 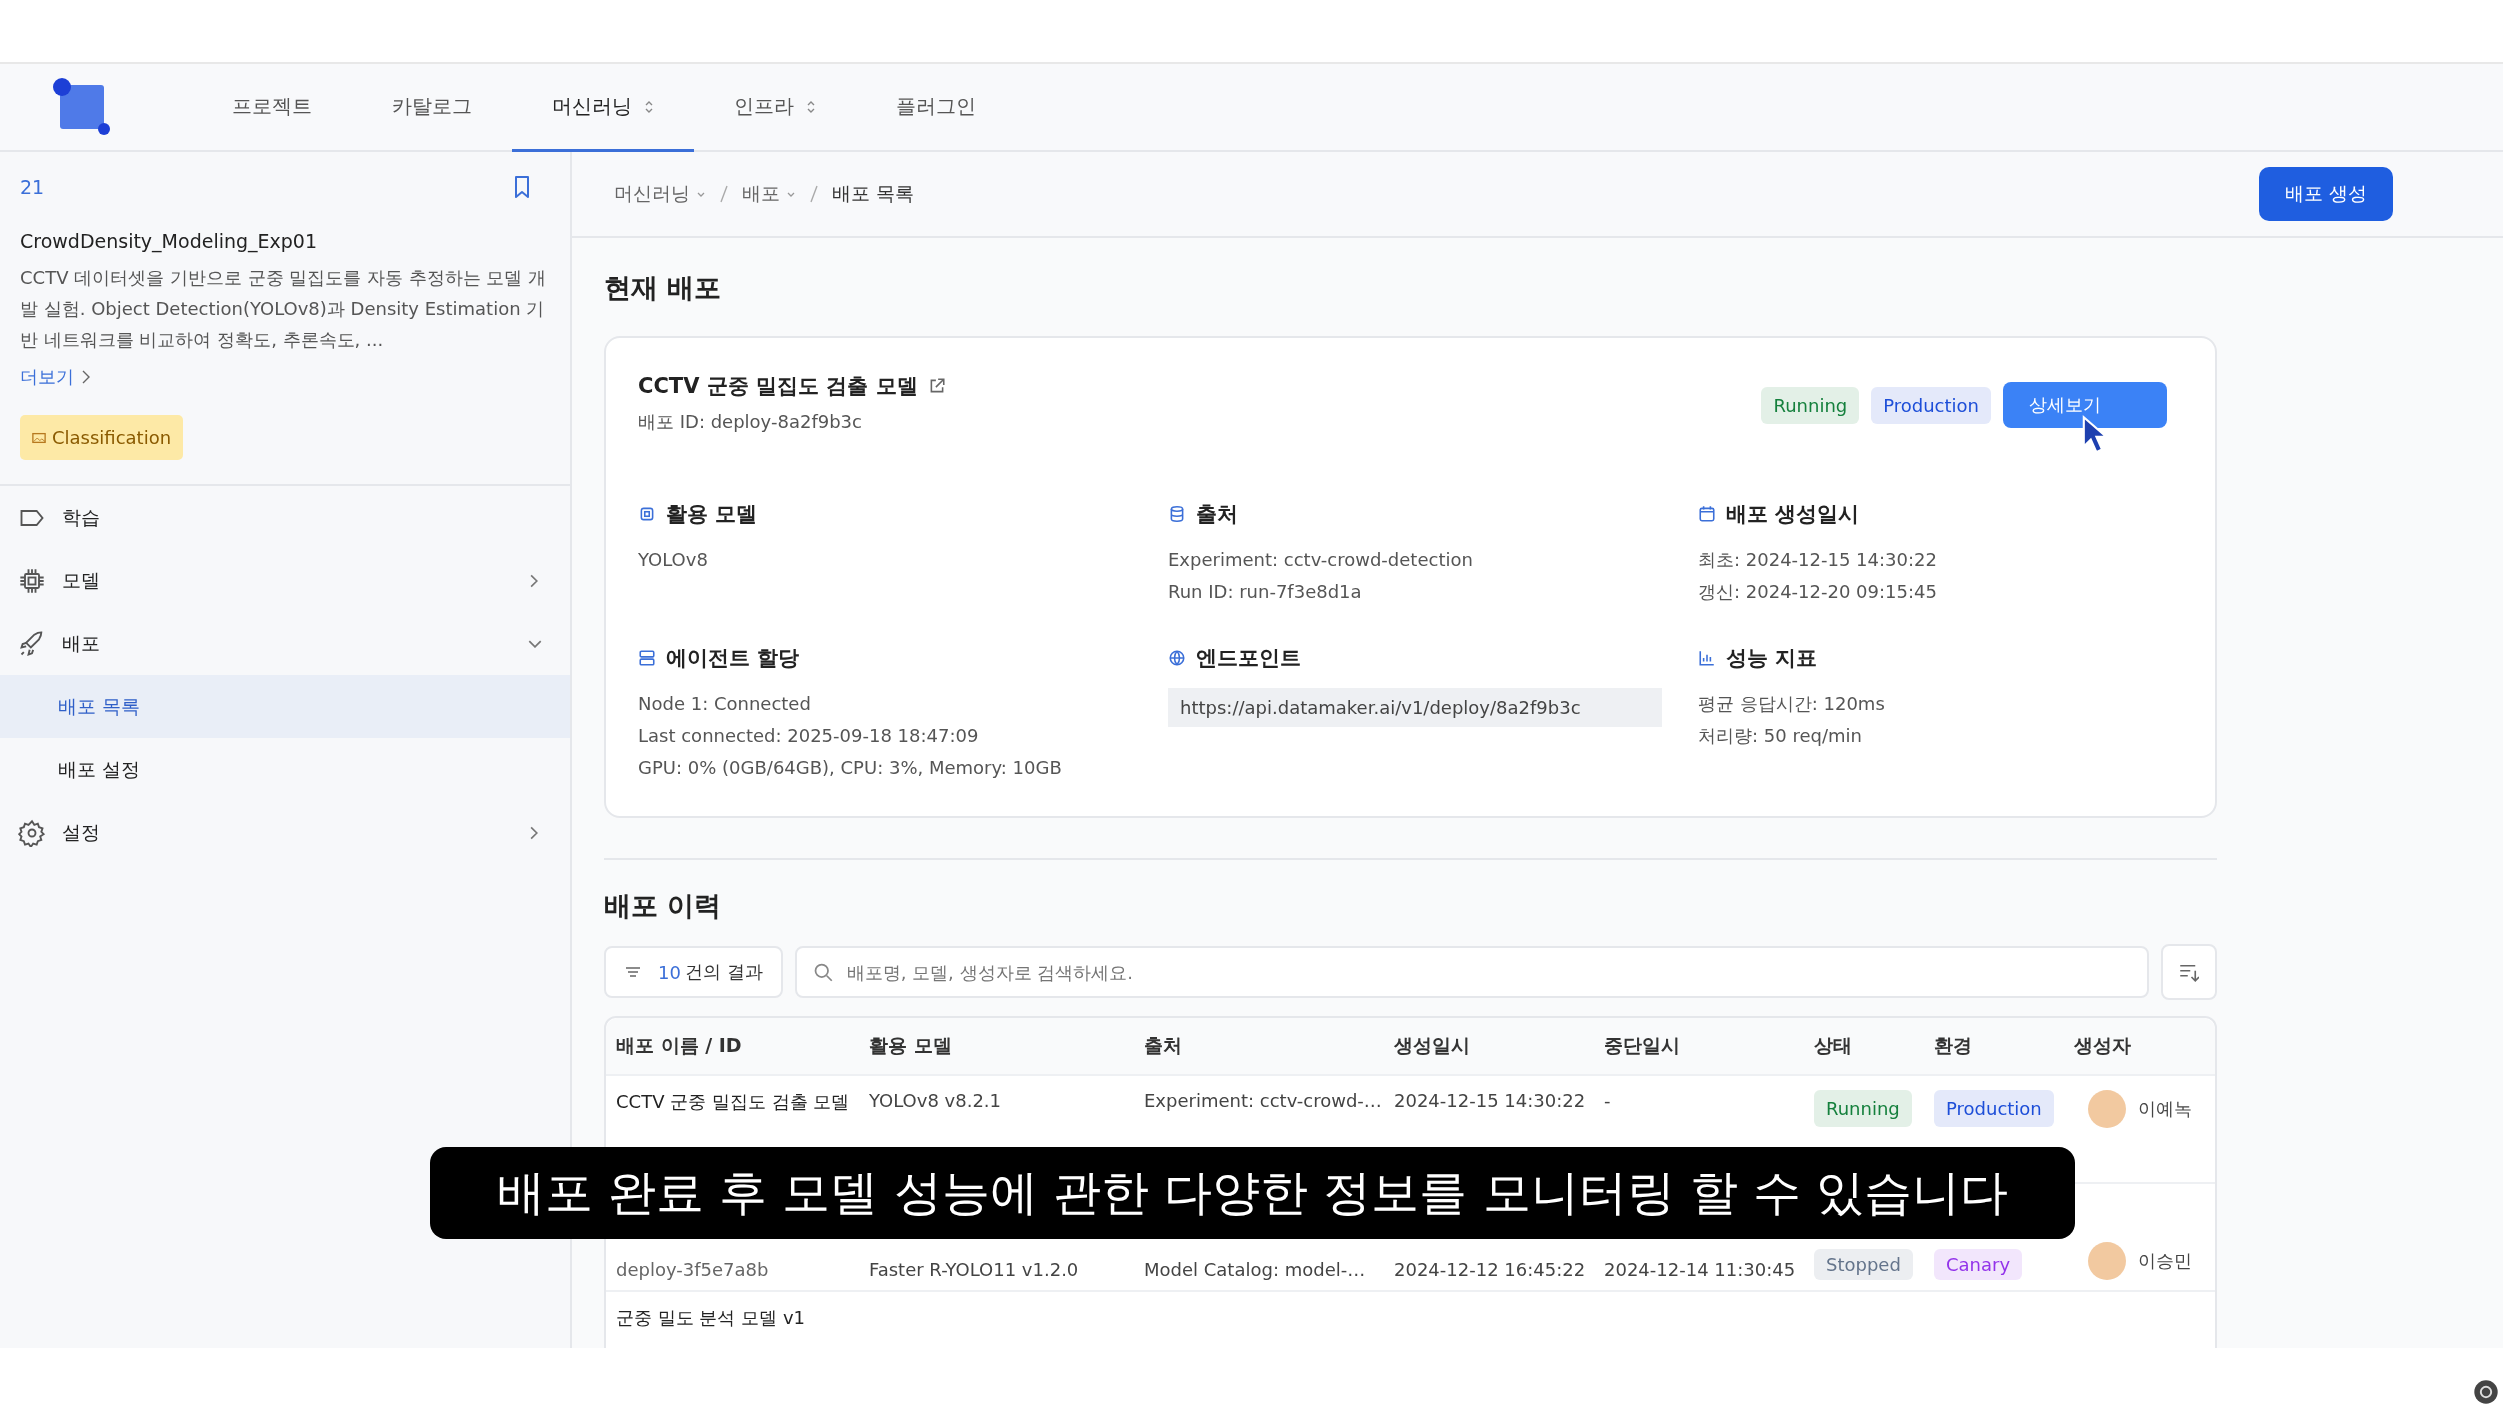 I want to click on column-header: 상태, so click(x=1833, y=1045).